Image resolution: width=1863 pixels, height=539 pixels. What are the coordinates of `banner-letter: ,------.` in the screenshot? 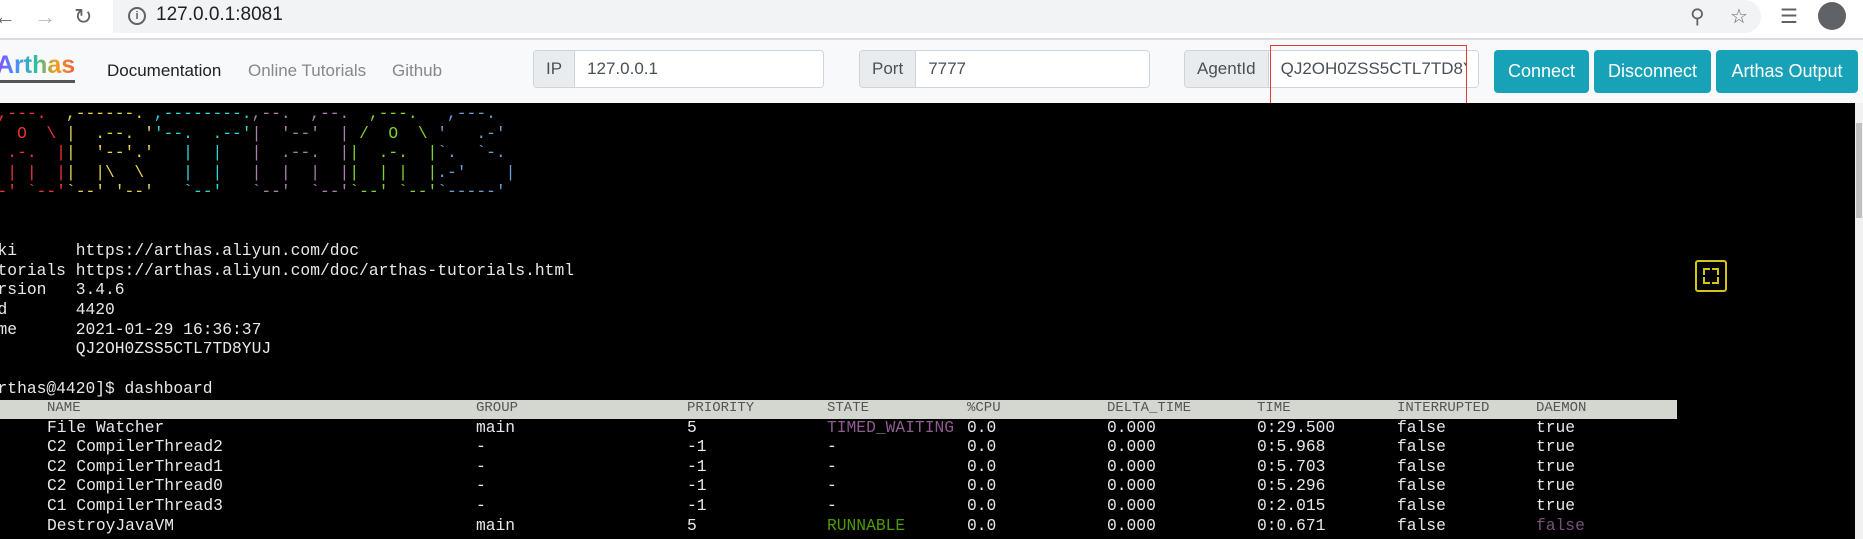 It's located at (109, 113).